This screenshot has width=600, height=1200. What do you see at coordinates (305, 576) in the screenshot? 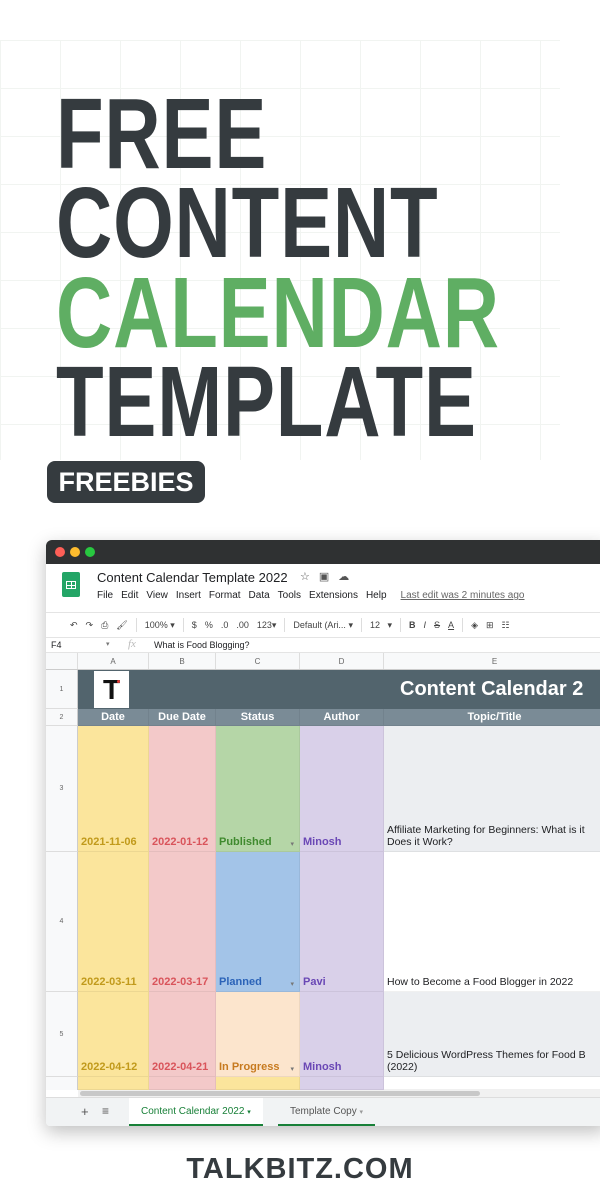
I see `star-icon: ☆` at bounding box center [305, 576].